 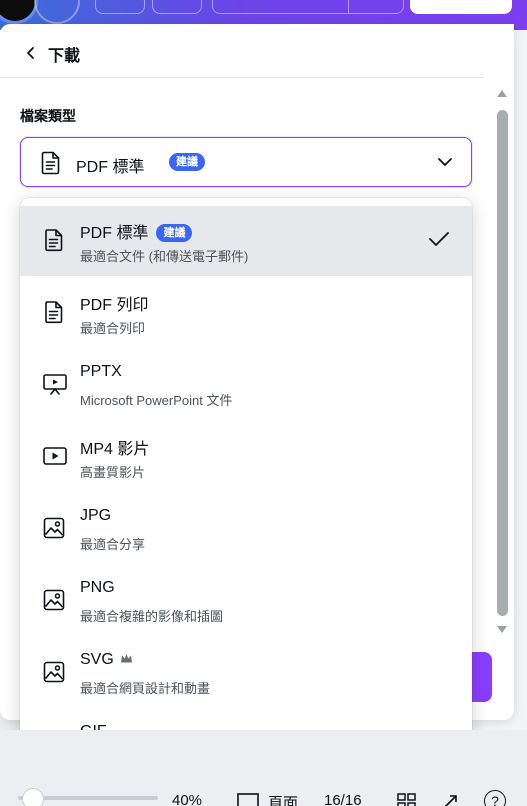 I want to click on help-button: ?, so click(x=495, y=798).